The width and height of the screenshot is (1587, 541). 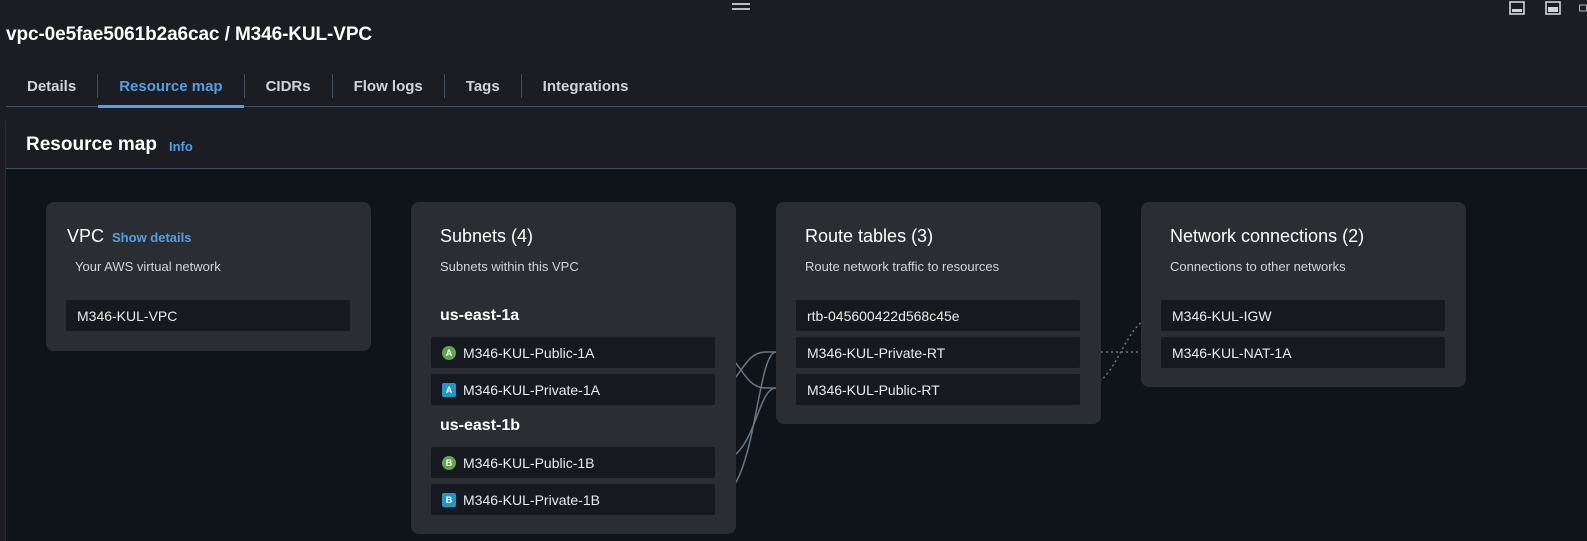 What do you see at coordinates (288, 86) in the screenshot?
I see `tab-cidrs: CIDRs` at bounding box center [288, 86].